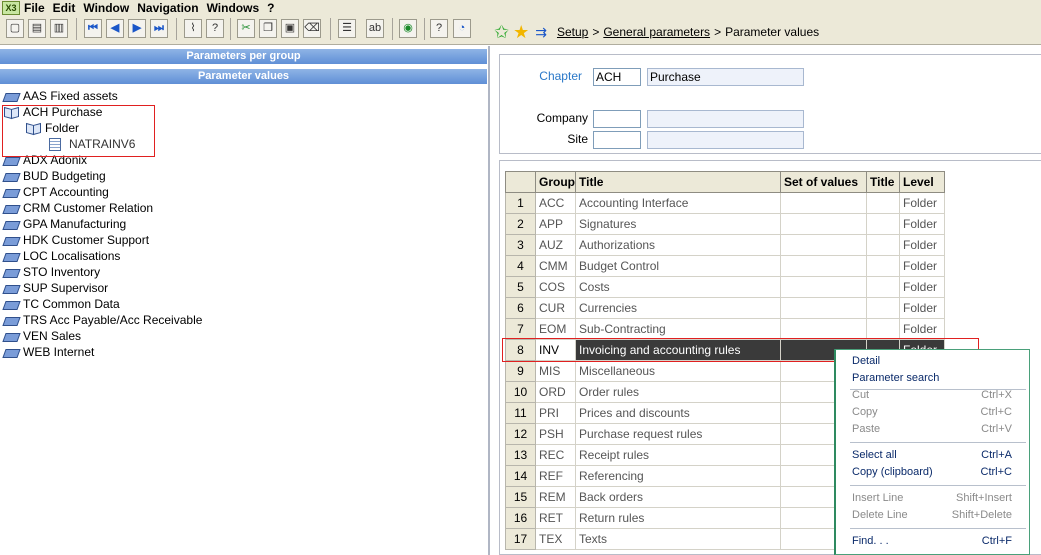 The height and width of the screenshot is (555, 1041). What do you see at coordinates (932, 411) in the screenshot?
I see `menu-item-copy: Copy Ctrl+C` at bounding box center [932, 411].